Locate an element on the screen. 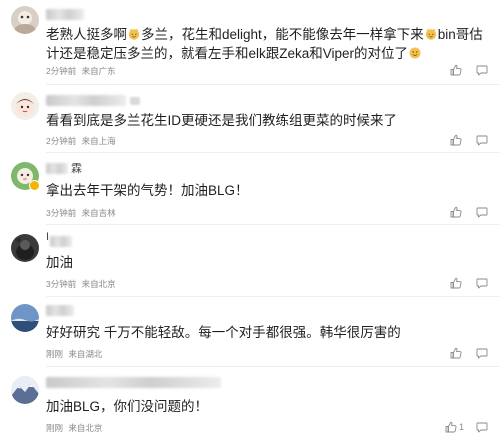 Image resolution: width=500 pixels, height=440 pixels. username-suffix: 霖 is located at coordinates (76, 168).